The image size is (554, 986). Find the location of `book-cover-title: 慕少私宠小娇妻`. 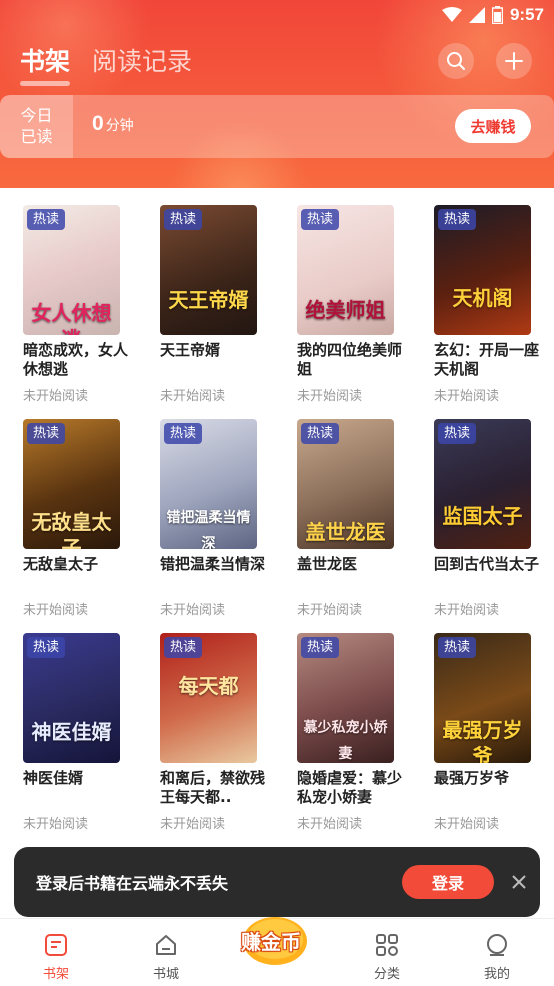

book-cover-title: 慕少私宠小娇妻 is located at coordinates (345, 741).